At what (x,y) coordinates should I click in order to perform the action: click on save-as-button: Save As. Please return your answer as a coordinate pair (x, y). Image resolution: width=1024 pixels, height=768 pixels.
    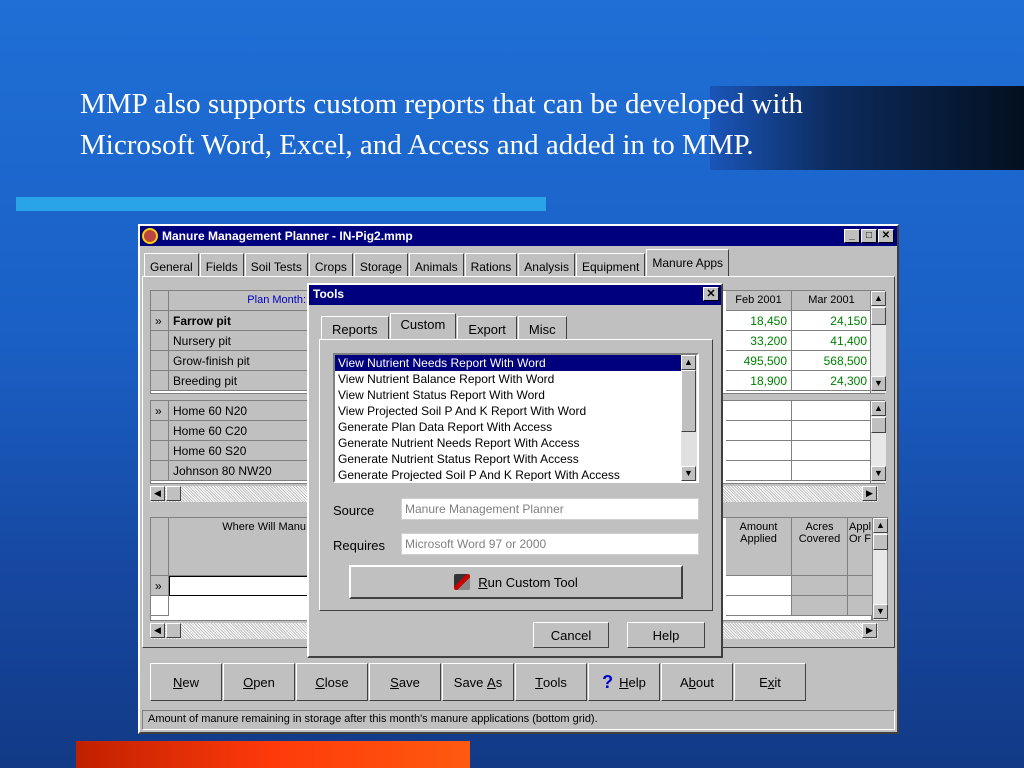
    Looking at the image, I should click on (478, 682).